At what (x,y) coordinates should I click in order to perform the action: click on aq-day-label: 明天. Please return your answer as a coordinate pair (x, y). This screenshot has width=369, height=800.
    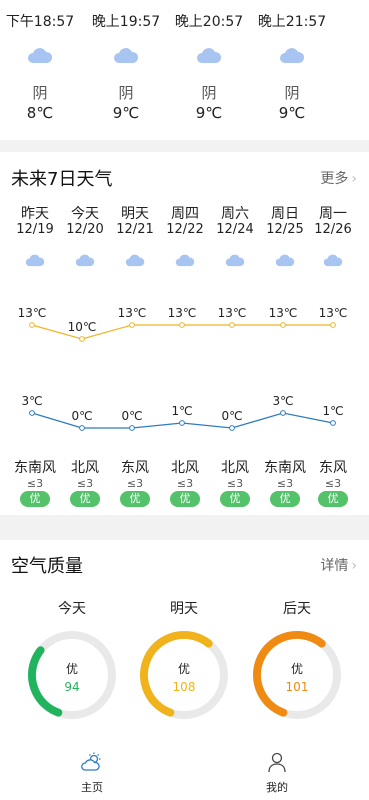
    Looking at the image, I should click on (184, 609).